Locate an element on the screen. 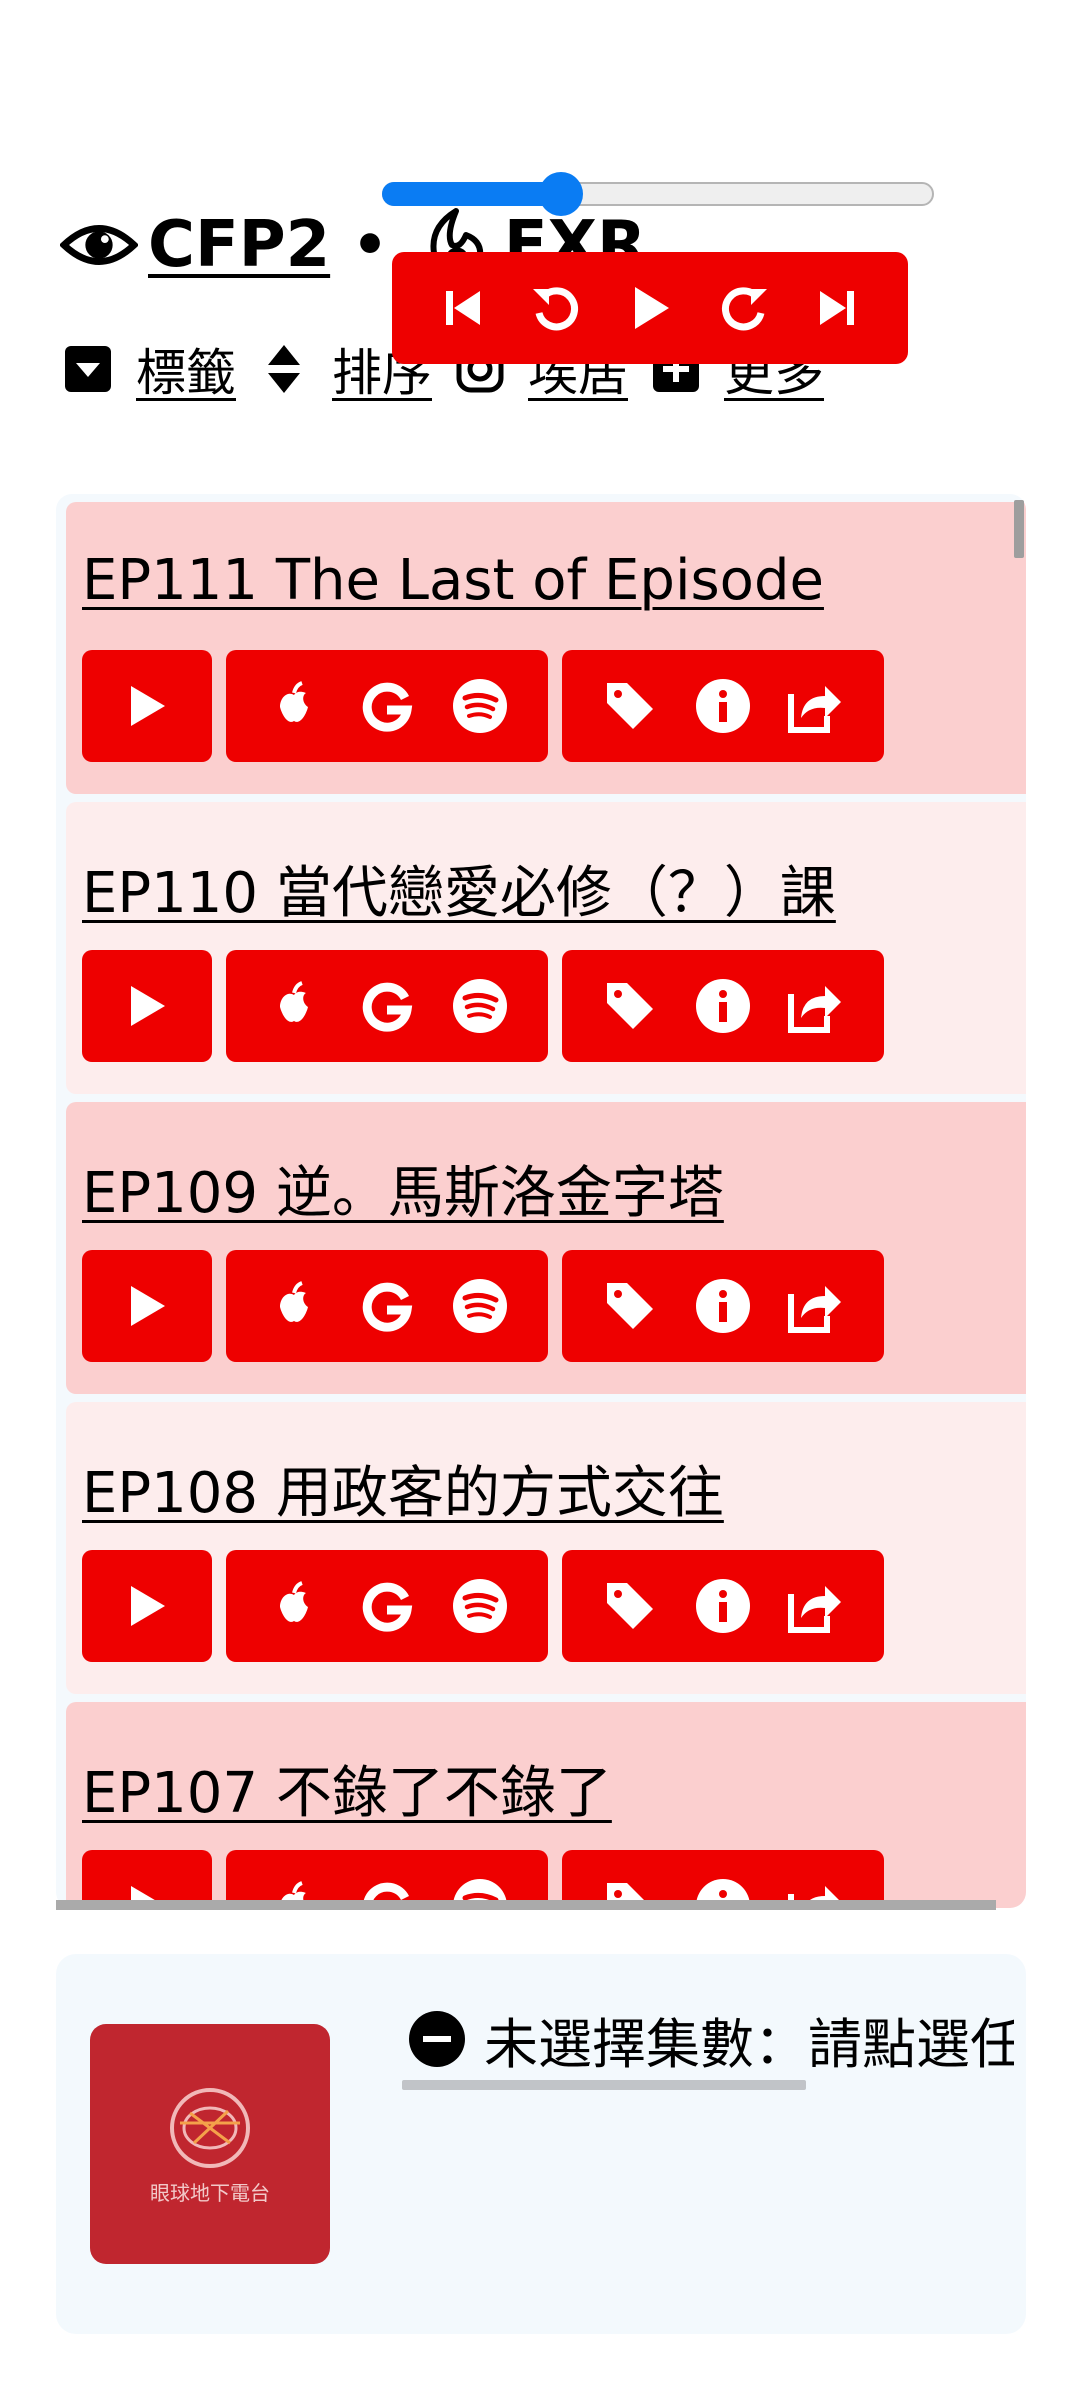 Image resolution: width=1080 pixels, height=2400 pixels. episode-row: EP109 逆。馬斯洛金字塔 is located at coordinates (546, 1248).